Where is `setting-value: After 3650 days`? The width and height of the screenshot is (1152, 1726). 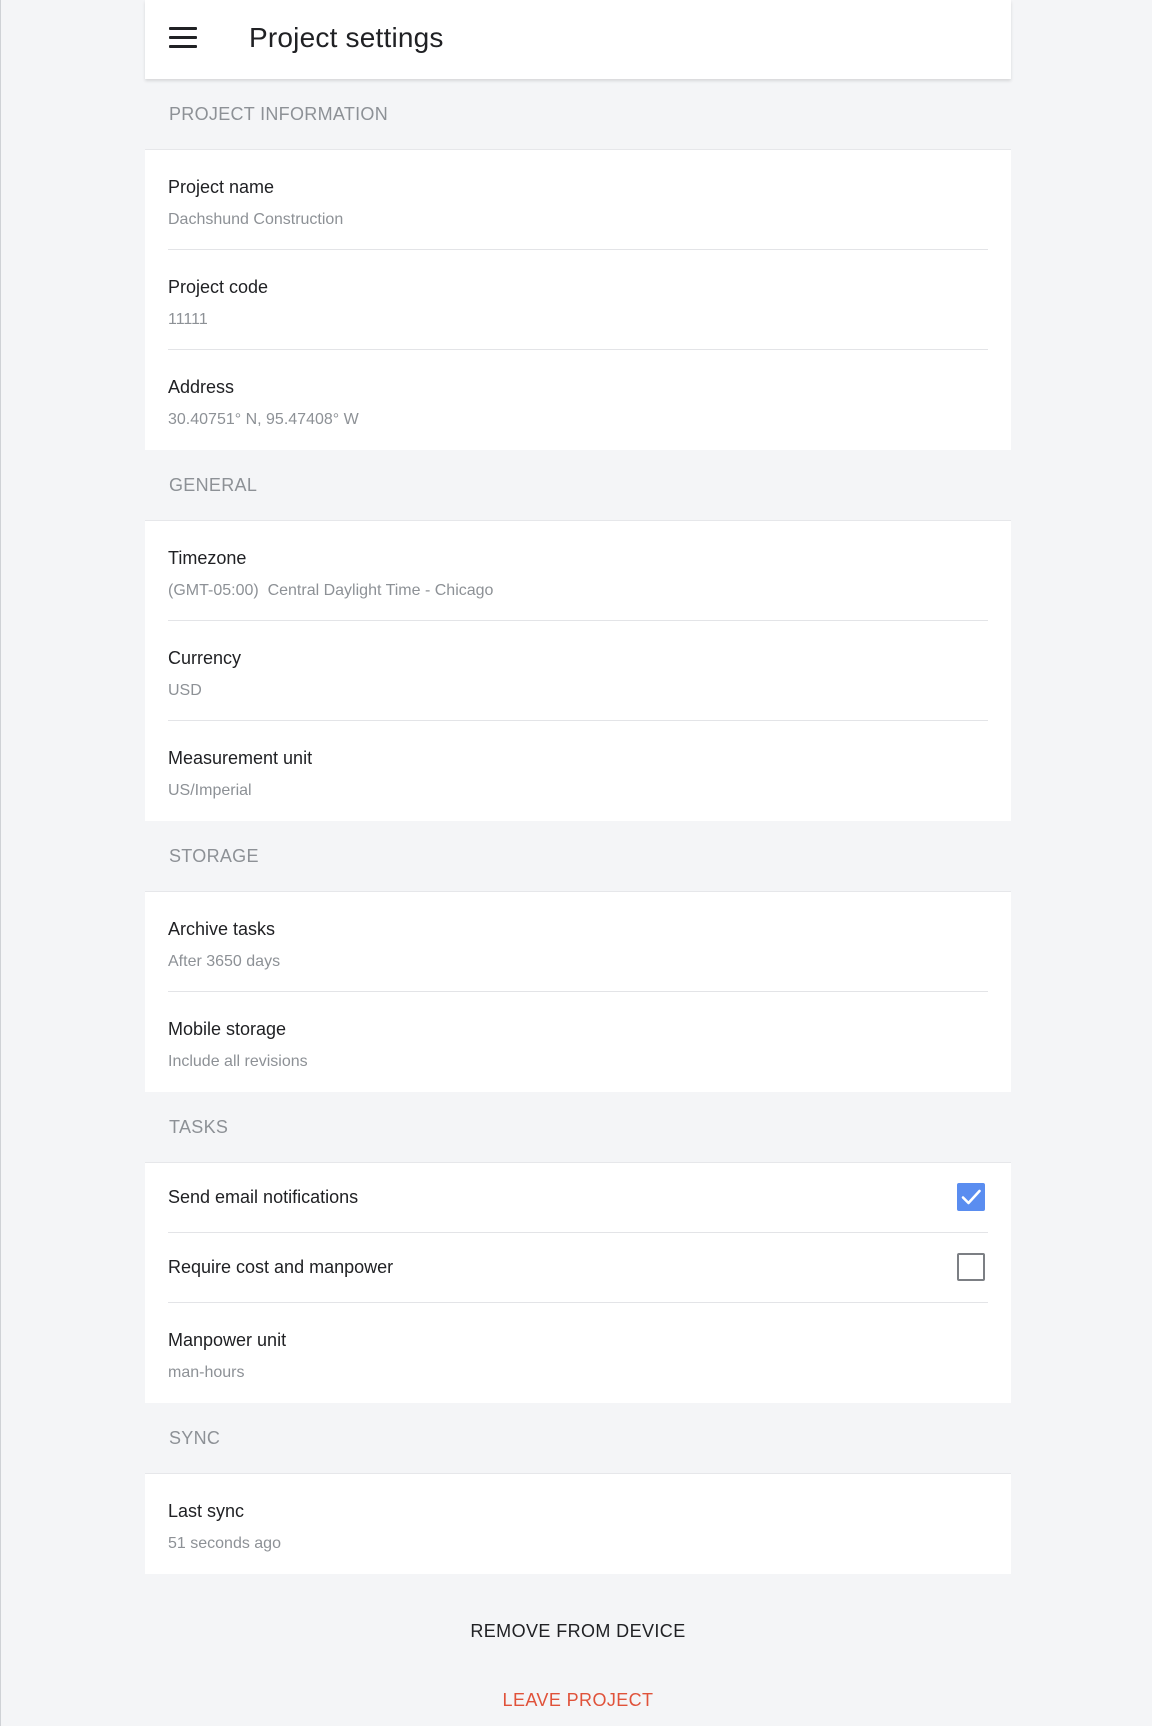
setting-value: After 3650 days is located at coordinates (224, 961).